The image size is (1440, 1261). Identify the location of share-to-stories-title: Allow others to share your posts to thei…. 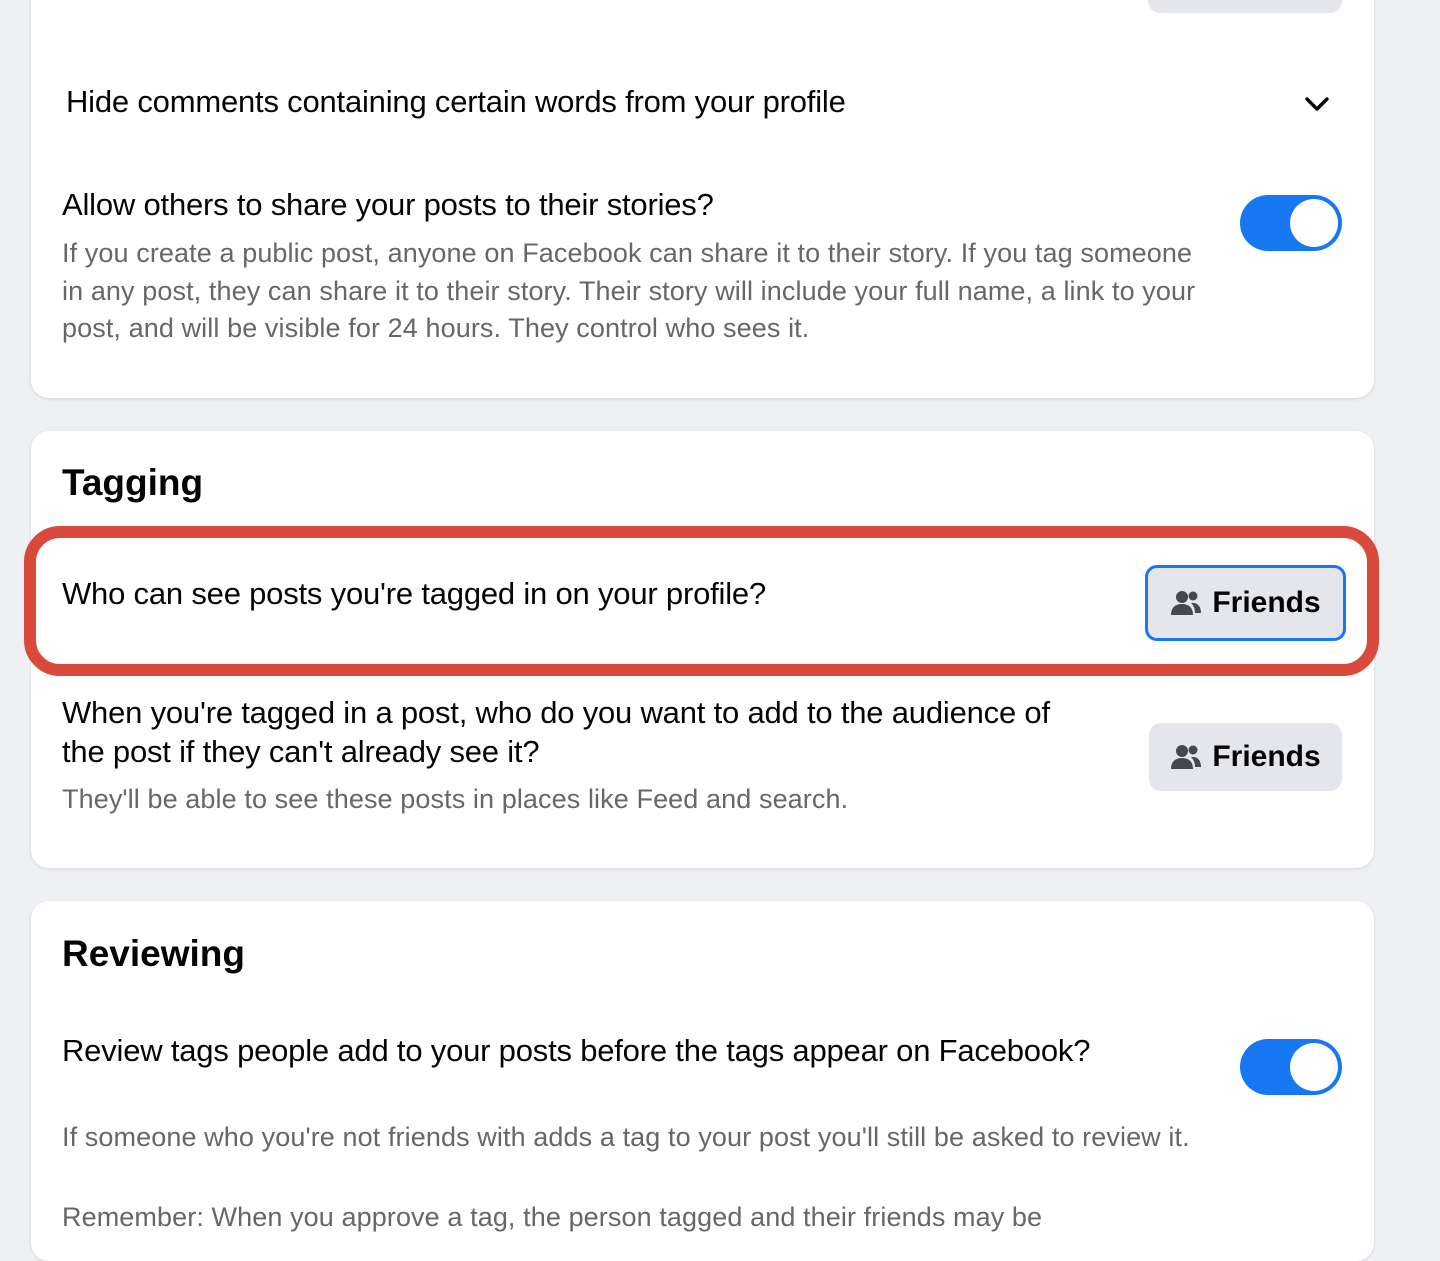
(388, 204).